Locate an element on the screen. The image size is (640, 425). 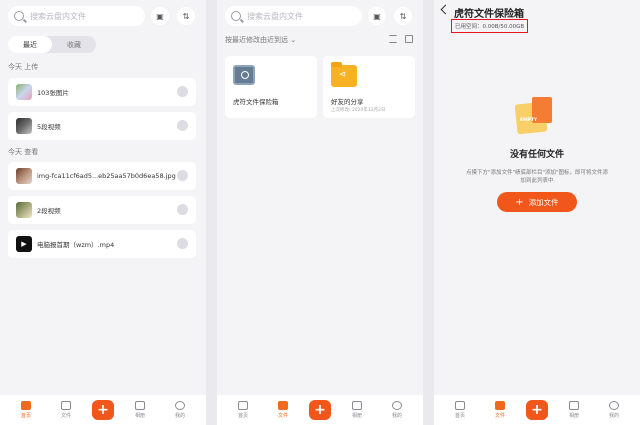
empty-art-label: EMPTY is located at coordinates (529, 120).